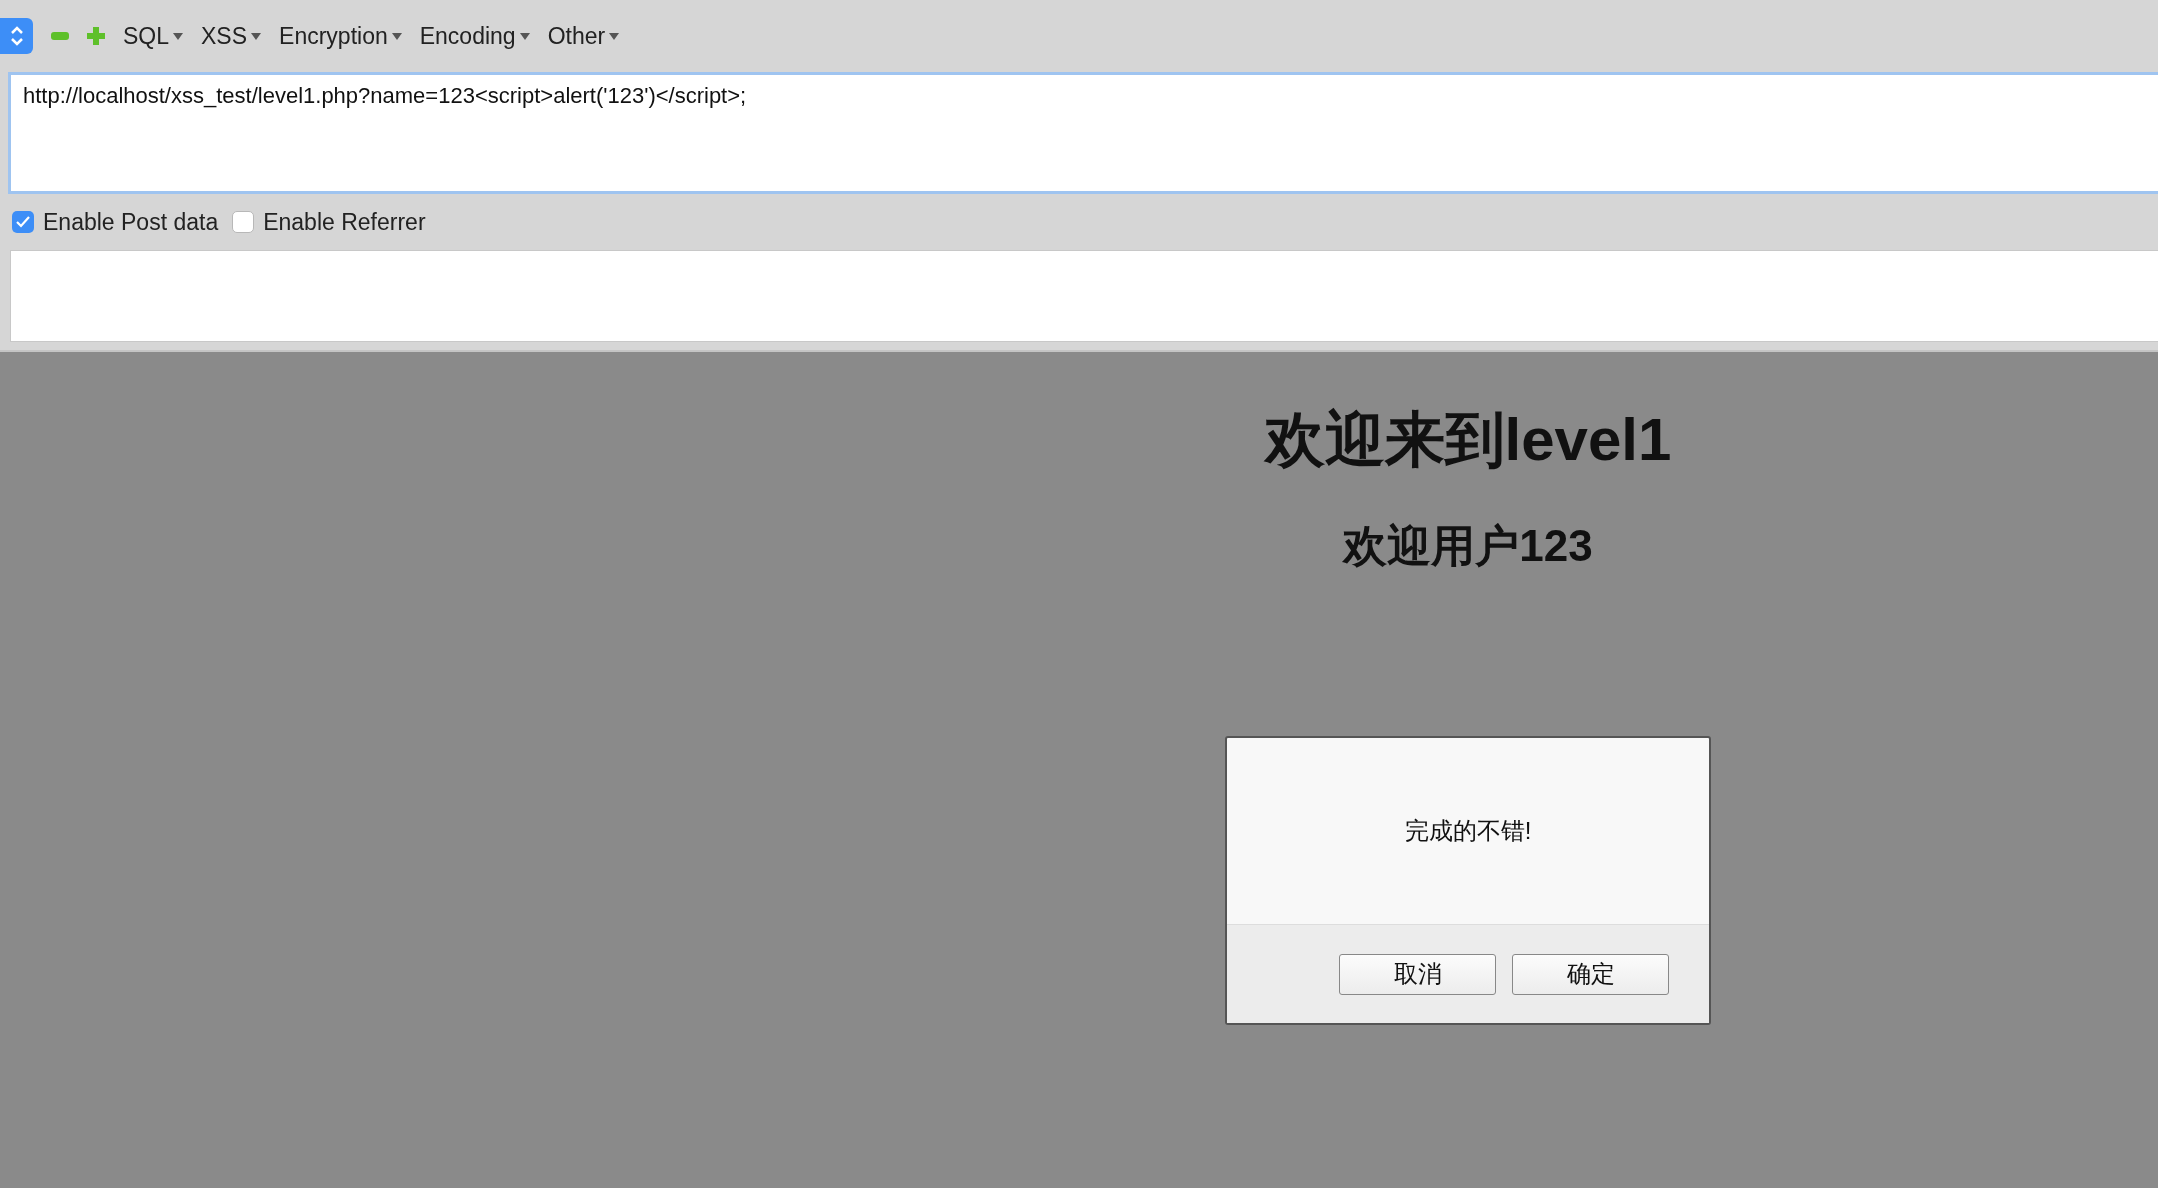 The image size is (2158, 1188). Describe the element at coordinates (96, 36) in the screenshot. I see `plus-icon` at that location.